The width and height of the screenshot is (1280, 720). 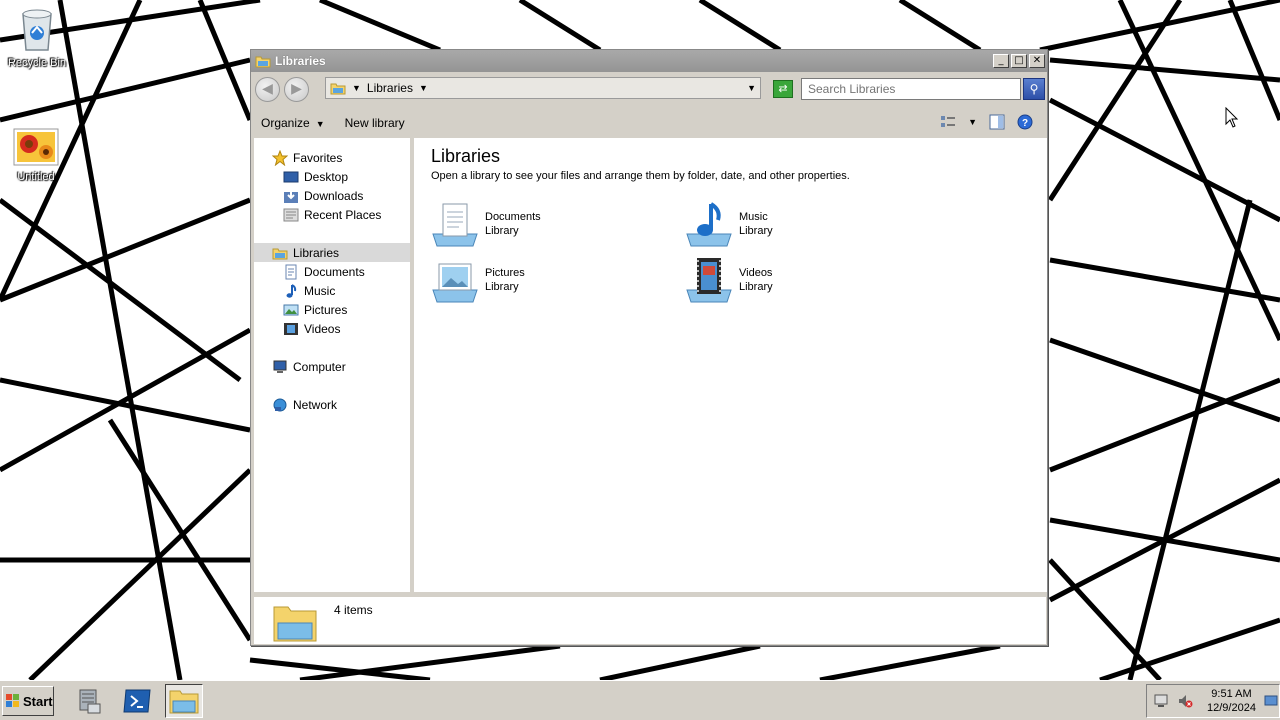 What do you see at coordinates (1231, 694) in the screenshot?
I see `clock-time: 9:51 AM` at bounding box center [1231, 694].